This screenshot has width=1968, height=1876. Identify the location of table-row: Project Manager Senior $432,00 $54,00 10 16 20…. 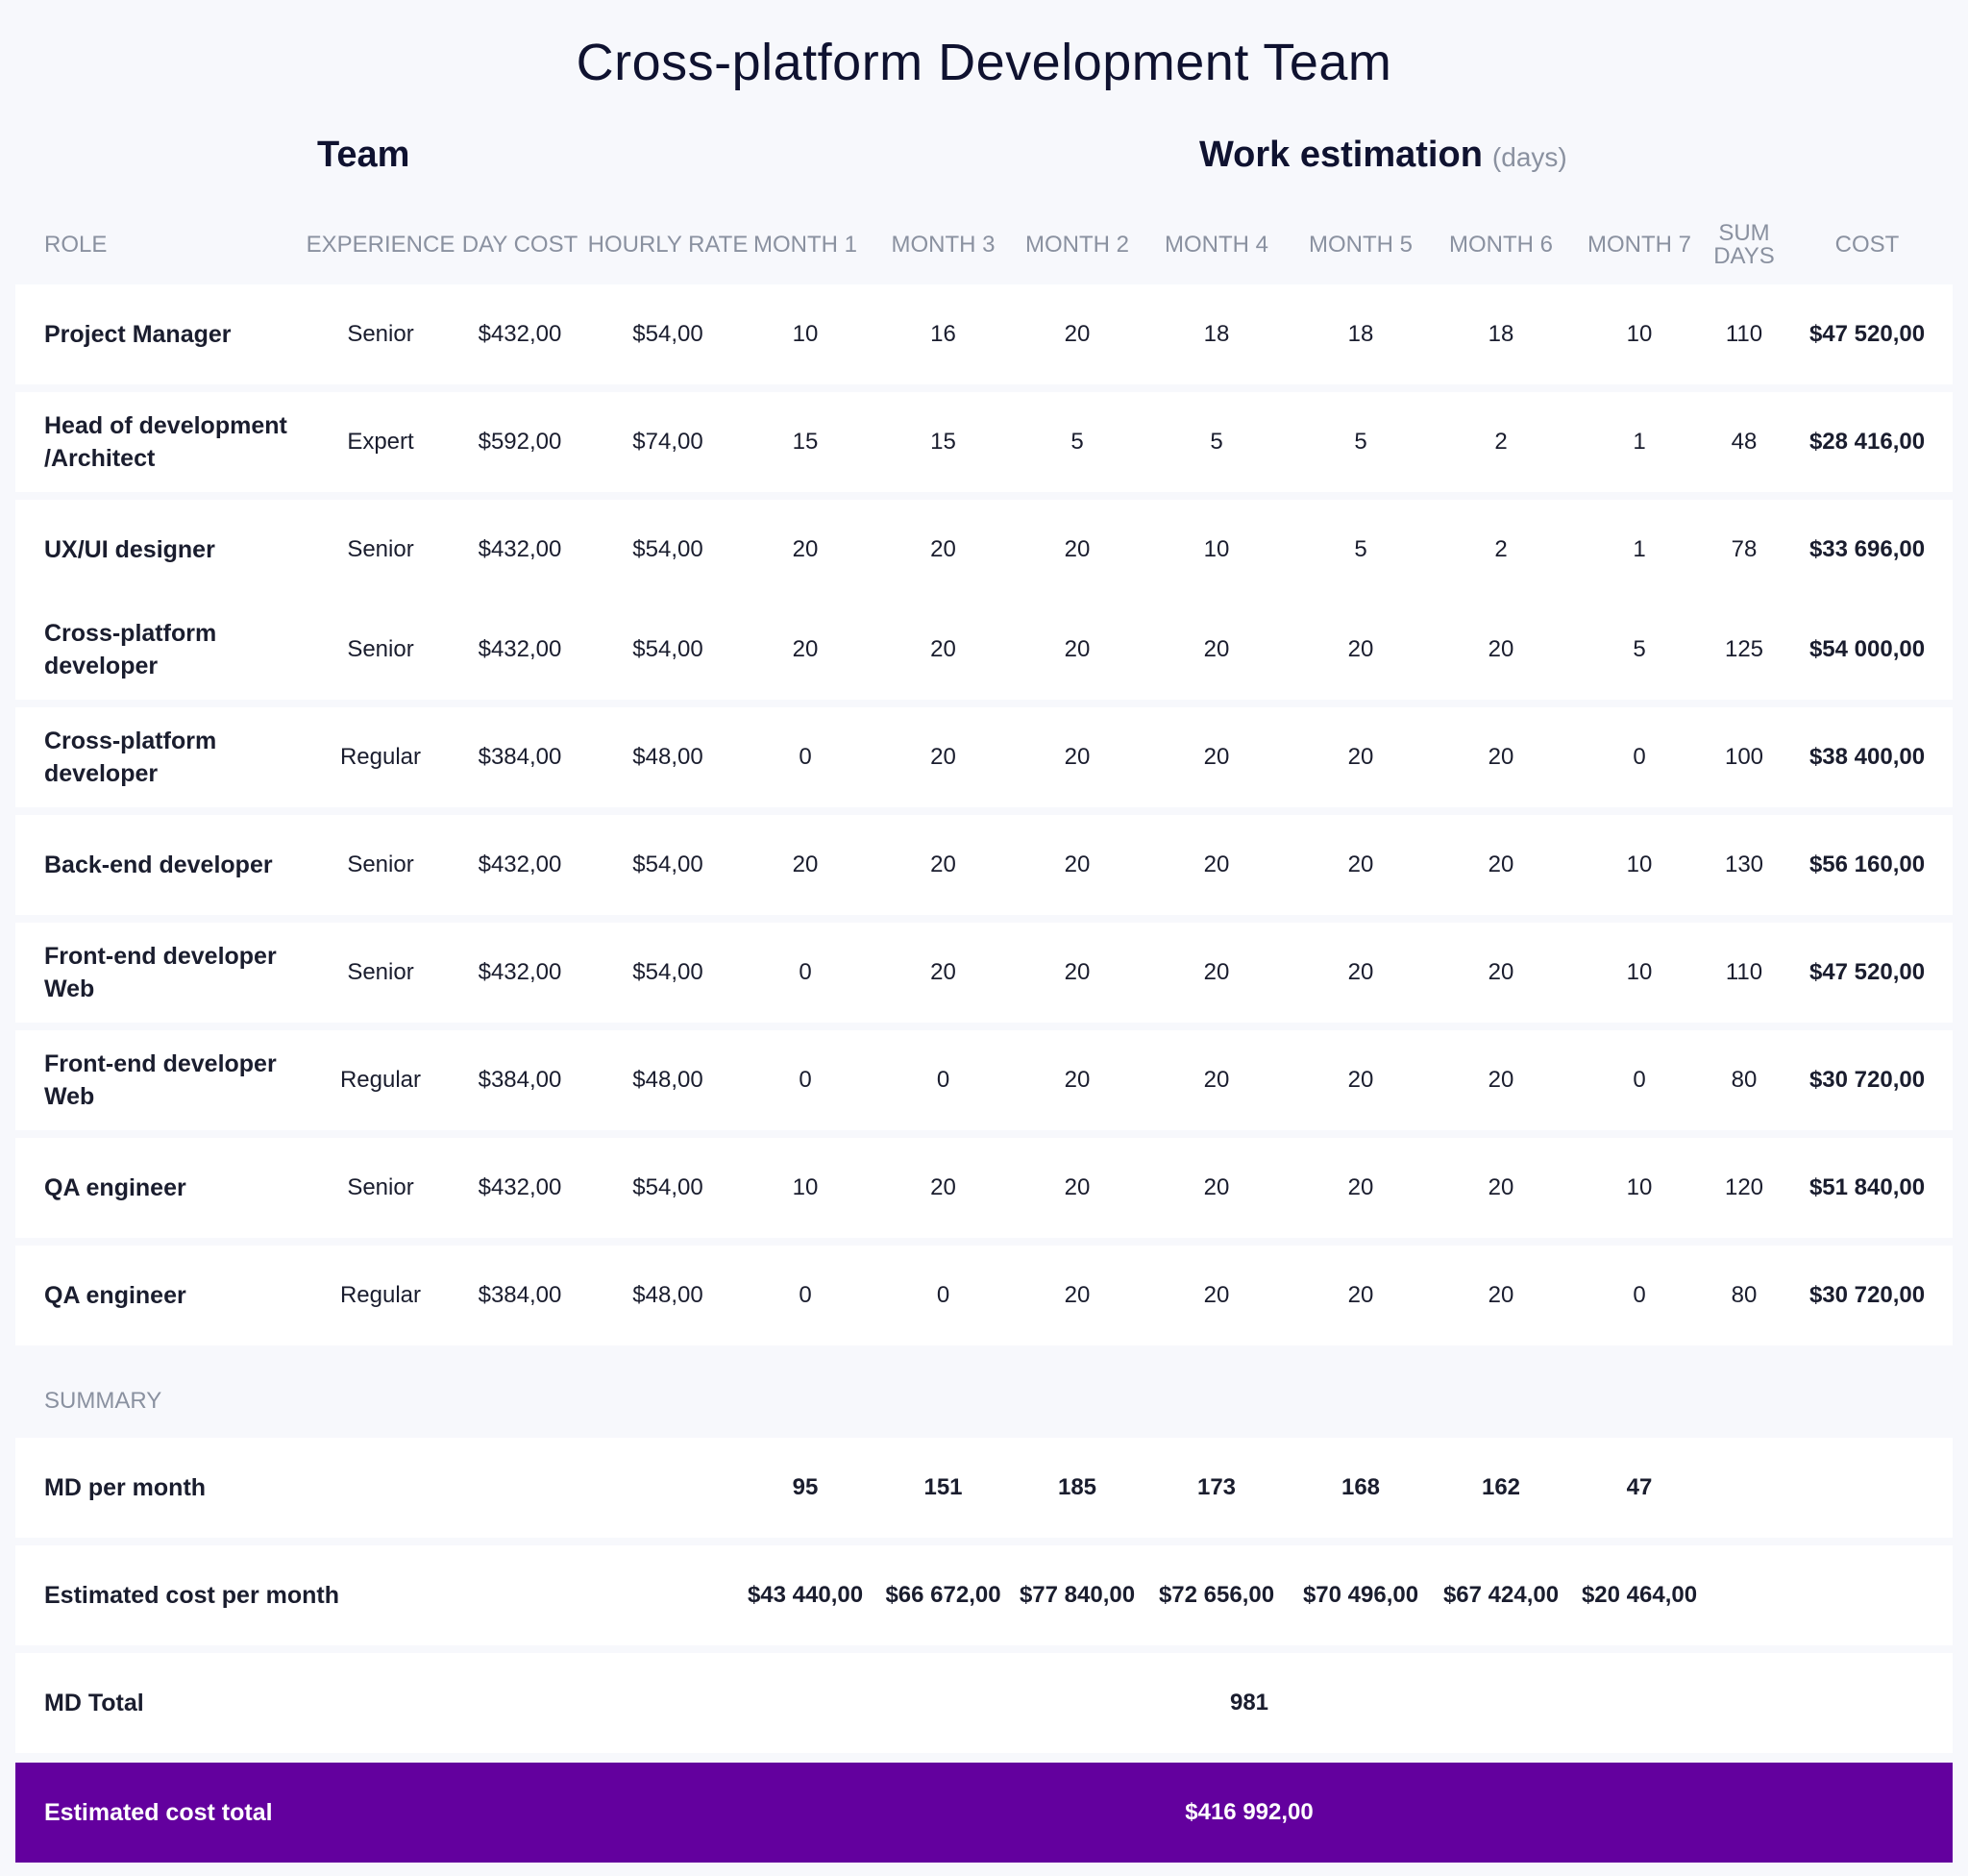
(984, 334).